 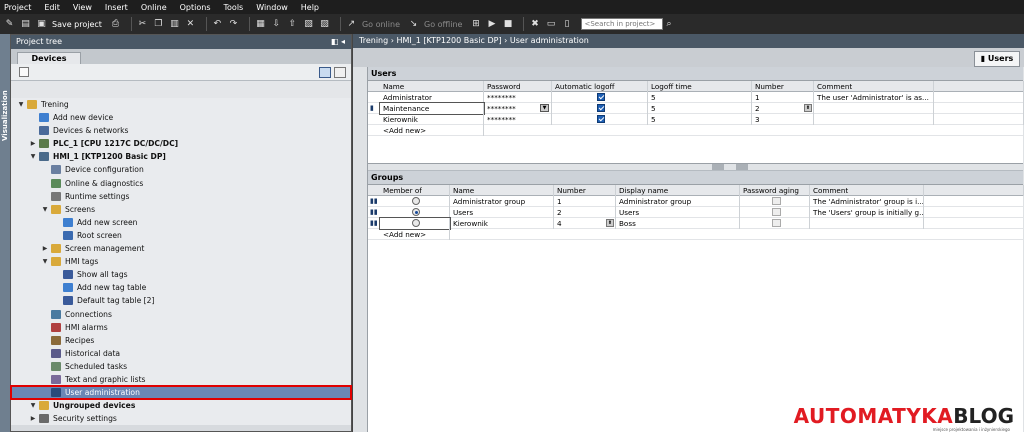 What do you see at coordinates (678, 201) in the screenshot?
I see `cell-display: Administrator group` at bounding box center [678, 201].